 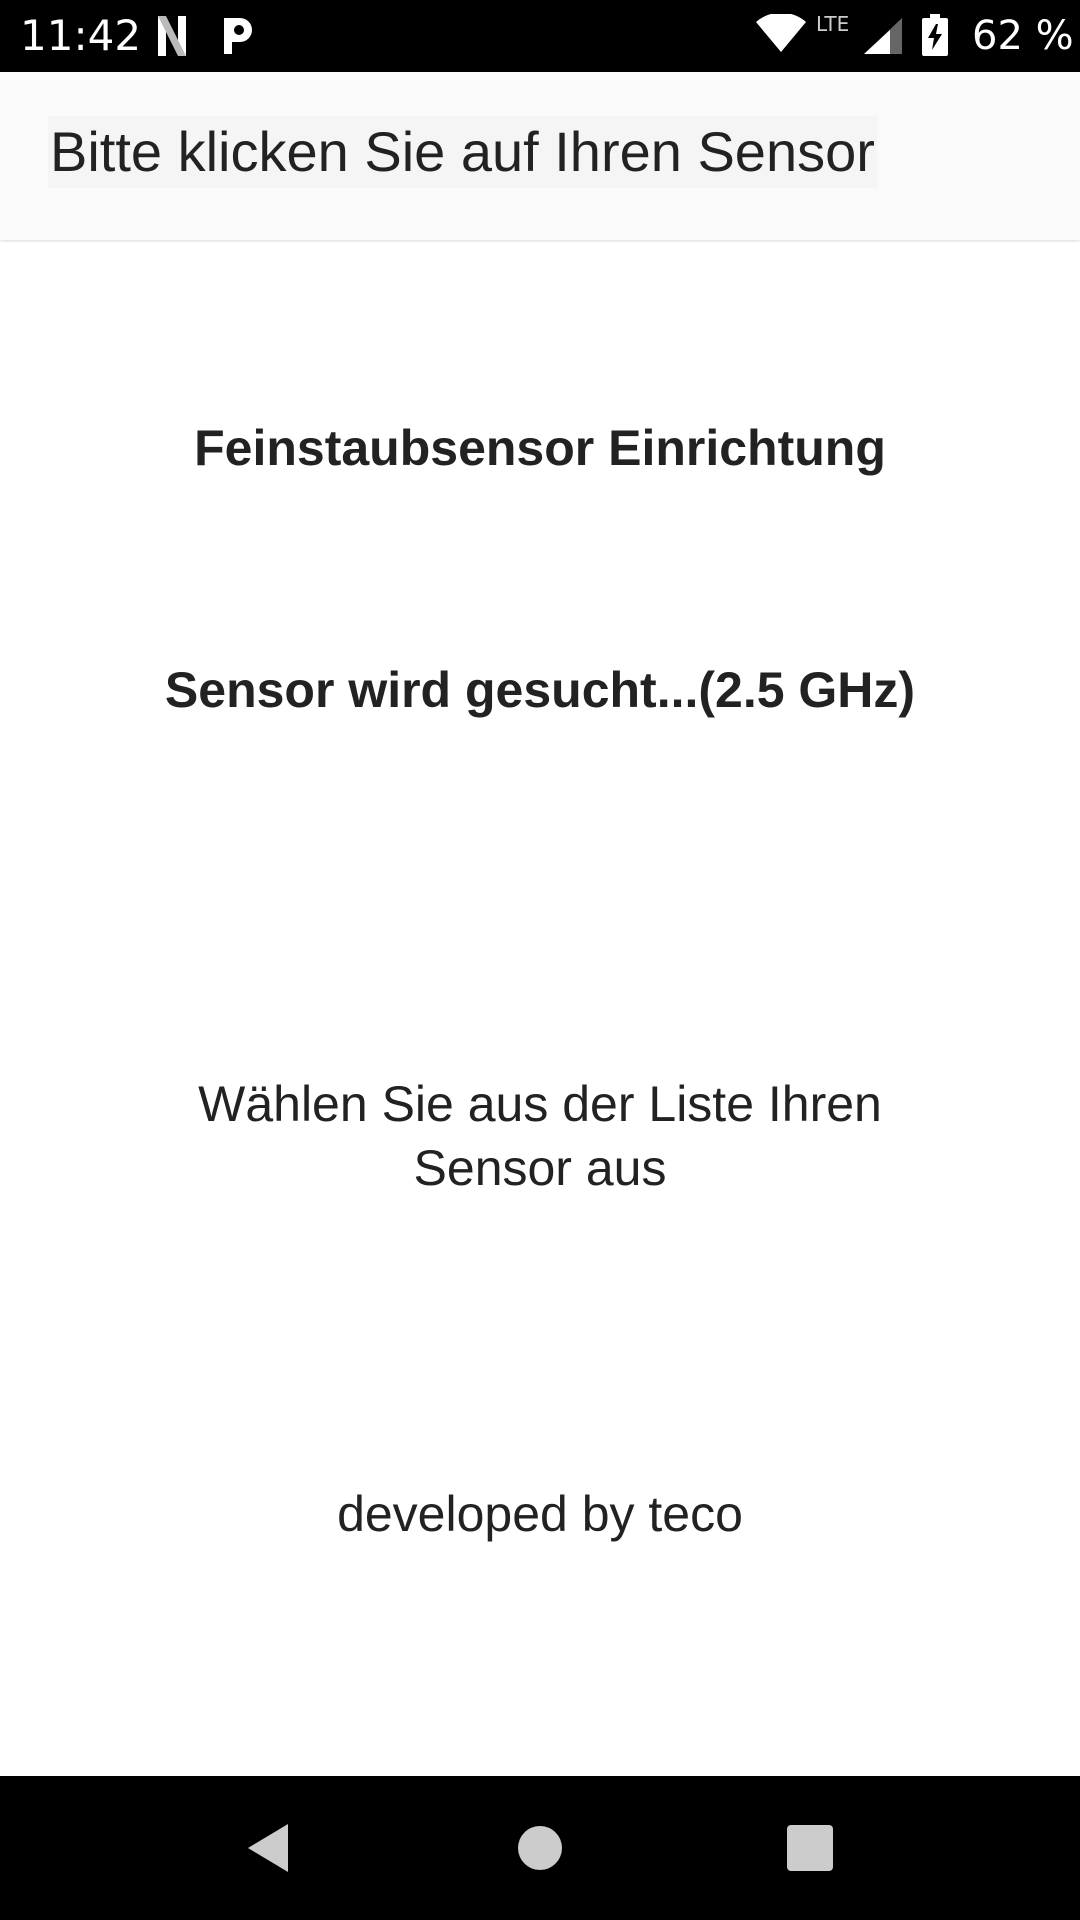 I want to click on recents-button, so click(x=810, y=1848).